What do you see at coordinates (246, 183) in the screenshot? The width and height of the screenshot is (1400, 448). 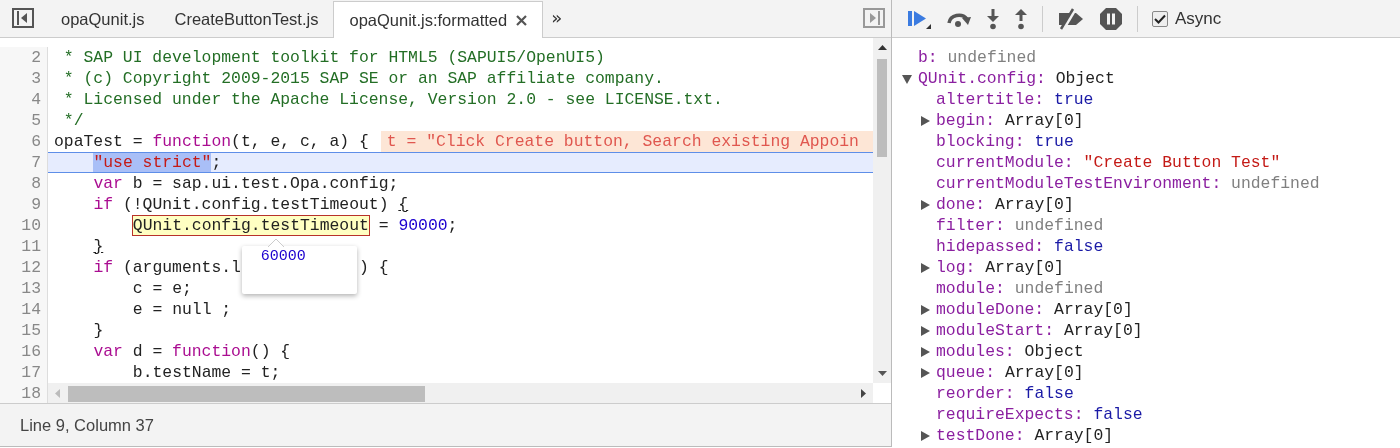 I see `code-line: var b = sap.ui.test.Opa.config;` at bounding box center [246, 183].